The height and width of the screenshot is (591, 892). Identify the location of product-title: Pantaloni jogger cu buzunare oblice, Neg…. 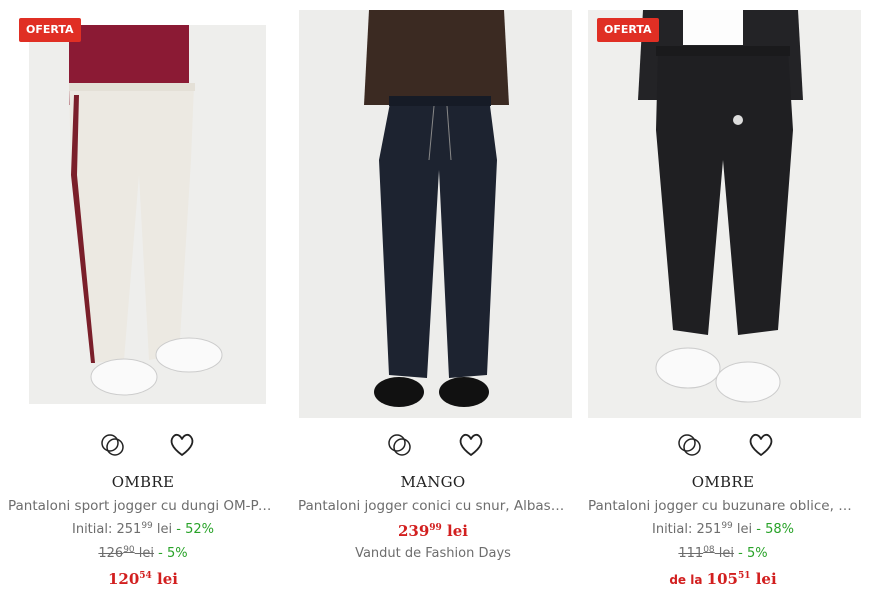
(723, 506).